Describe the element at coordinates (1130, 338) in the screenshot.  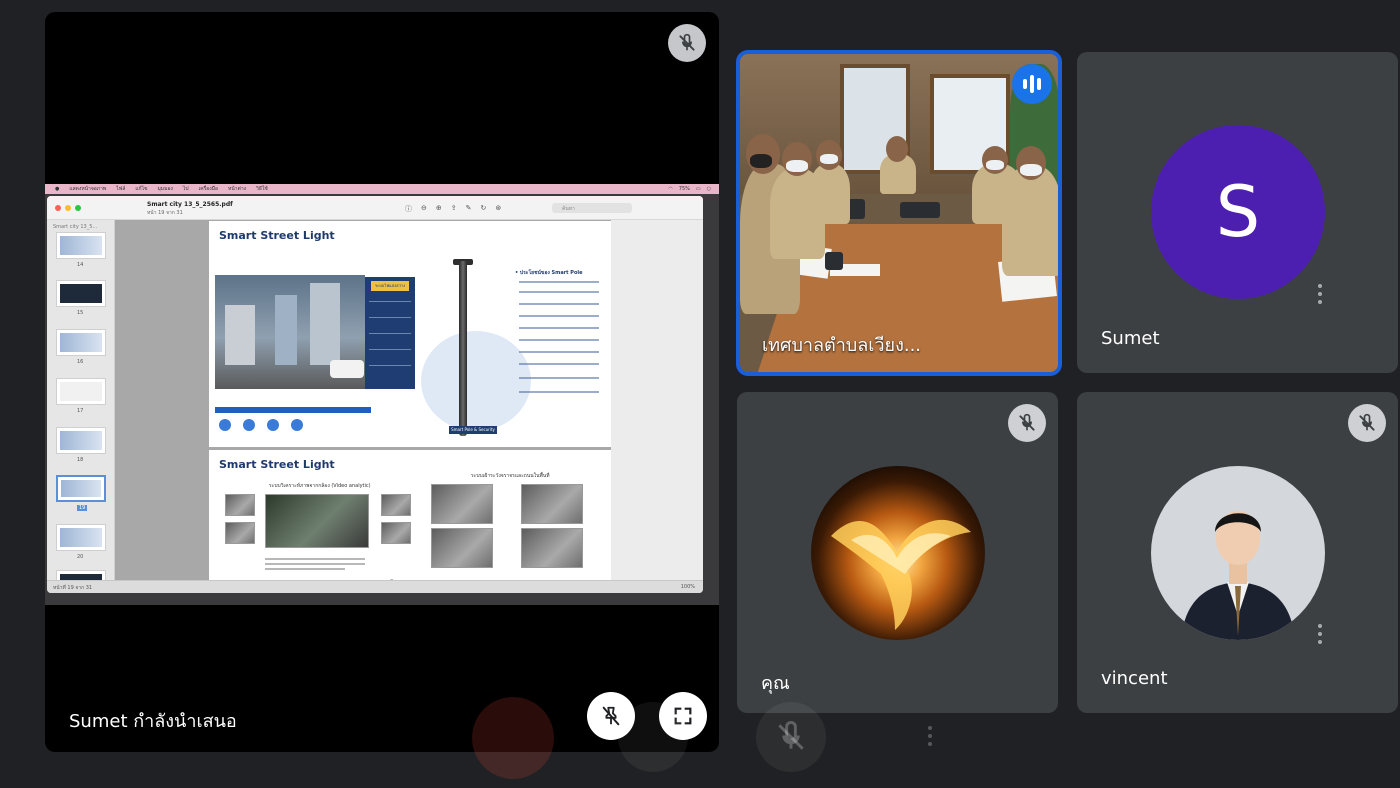
I see `participant-name: Sumet` at that location.